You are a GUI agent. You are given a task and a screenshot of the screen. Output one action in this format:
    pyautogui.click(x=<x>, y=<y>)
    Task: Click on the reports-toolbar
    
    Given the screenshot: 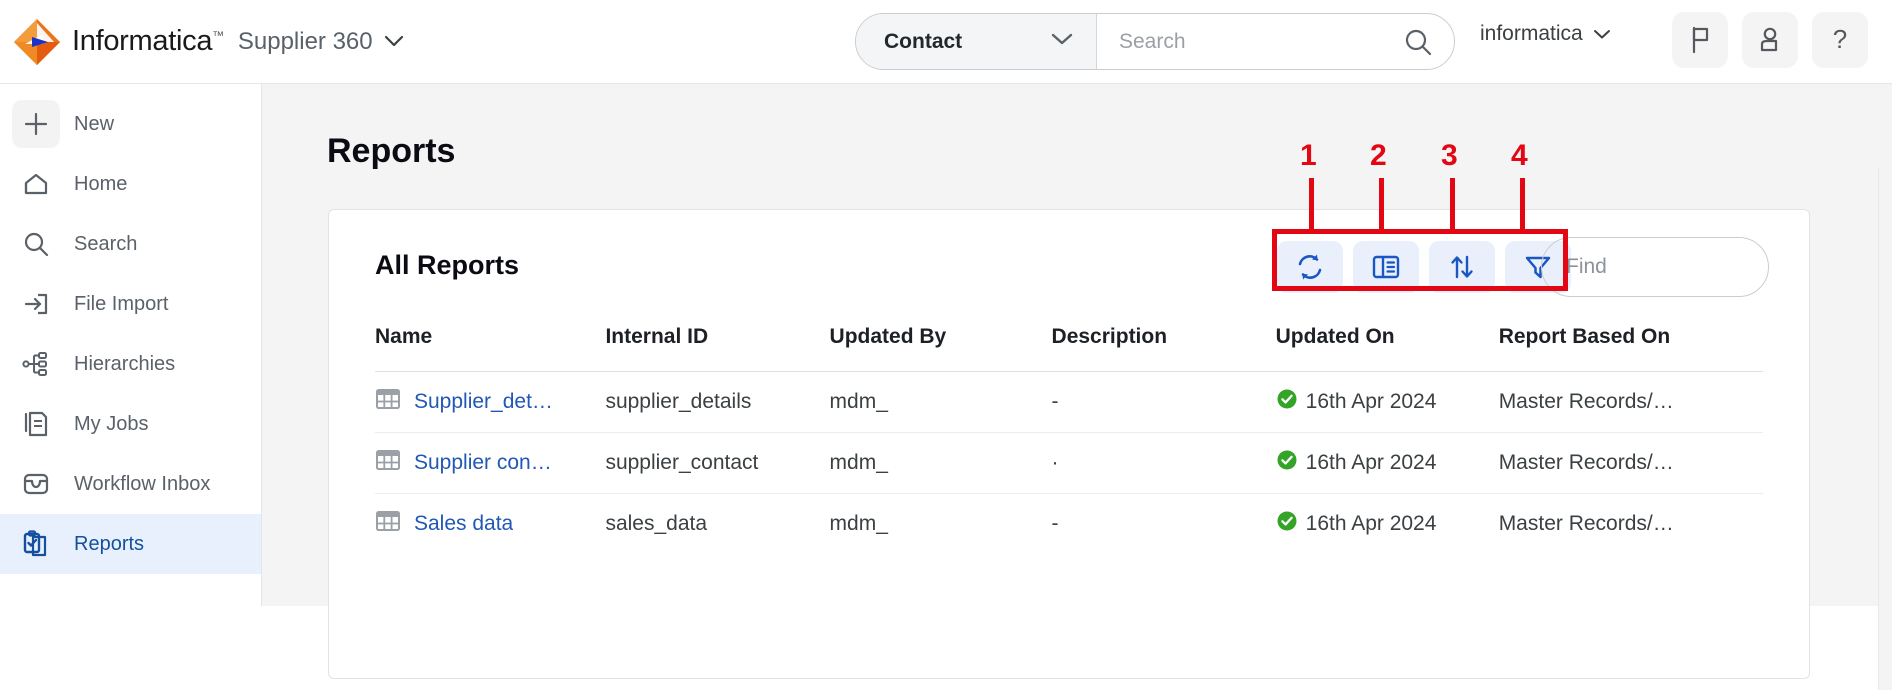 What is the action you would take?
    pyautogui.click(x=1424, y=267)
    